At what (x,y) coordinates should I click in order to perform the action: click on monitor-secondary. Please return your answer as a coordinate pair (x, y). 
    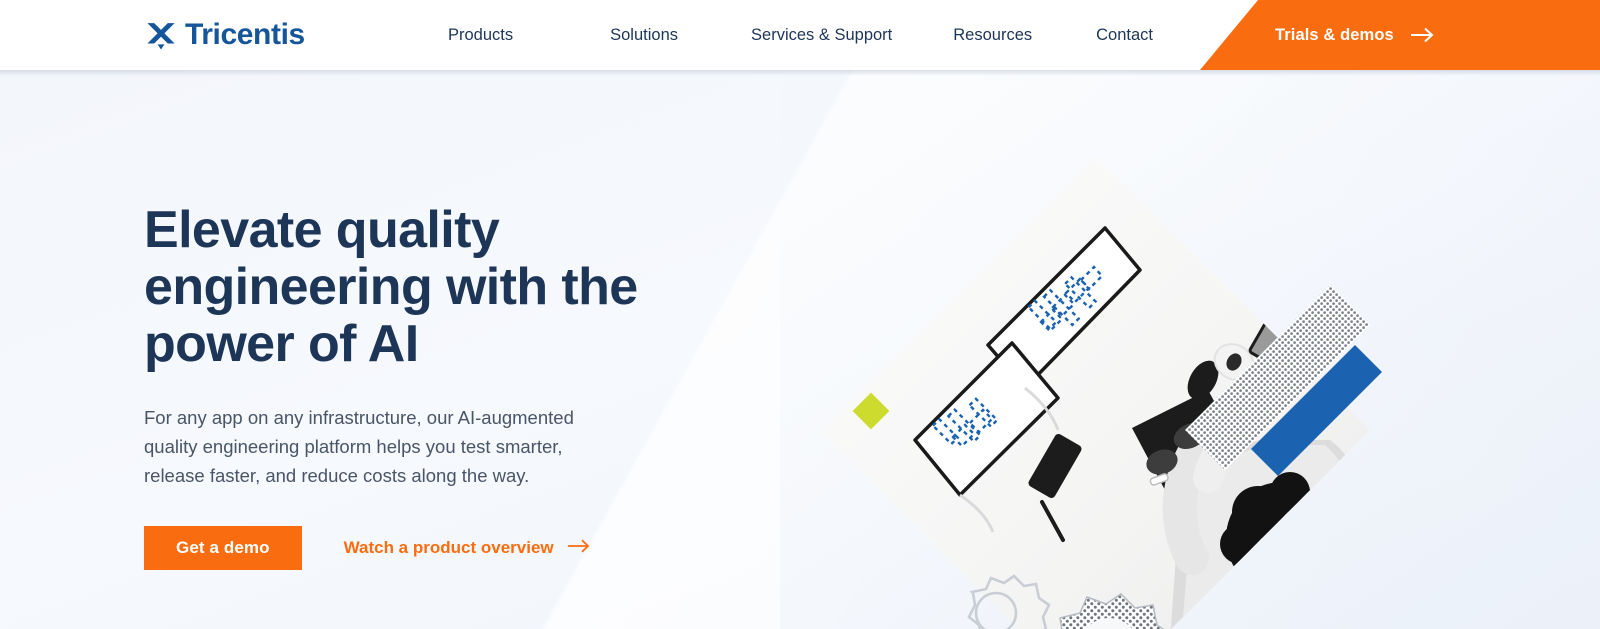
    Looking at the image, I should click on (986, 419).